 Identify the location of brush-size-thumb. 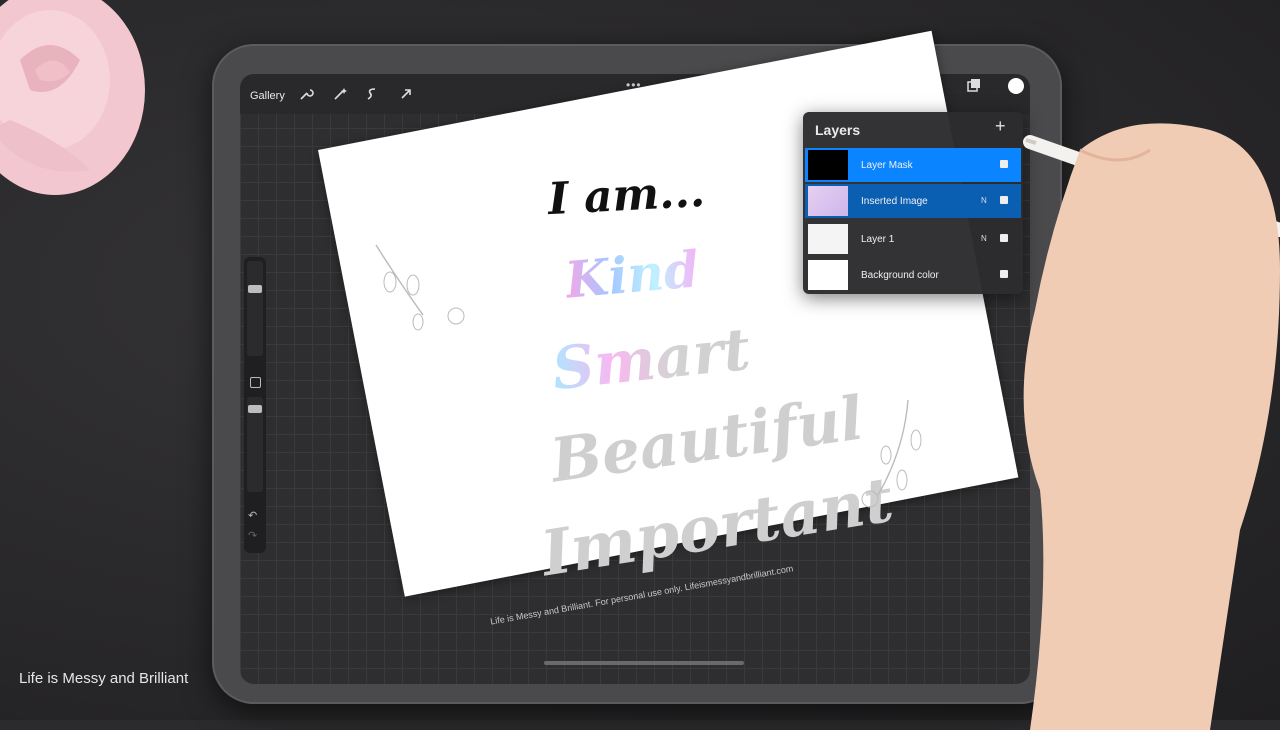
(255, 289).